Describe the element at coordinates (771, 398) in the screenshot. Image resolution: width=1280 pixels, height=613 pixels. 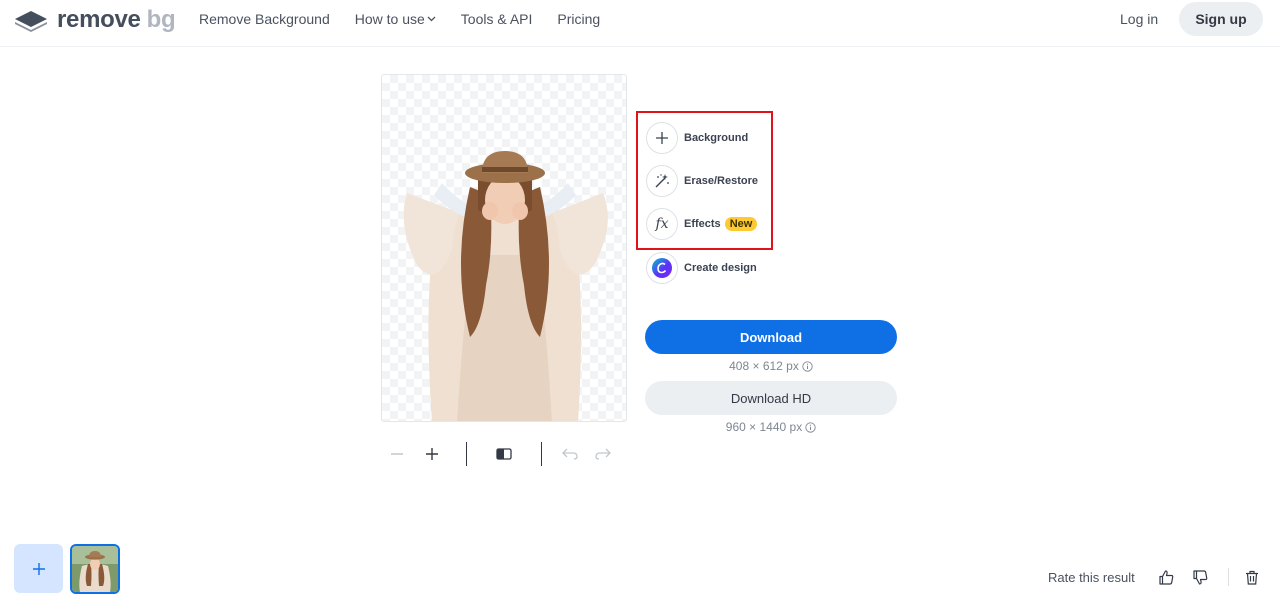
I see `download-hd-button: Download HD` at that location.